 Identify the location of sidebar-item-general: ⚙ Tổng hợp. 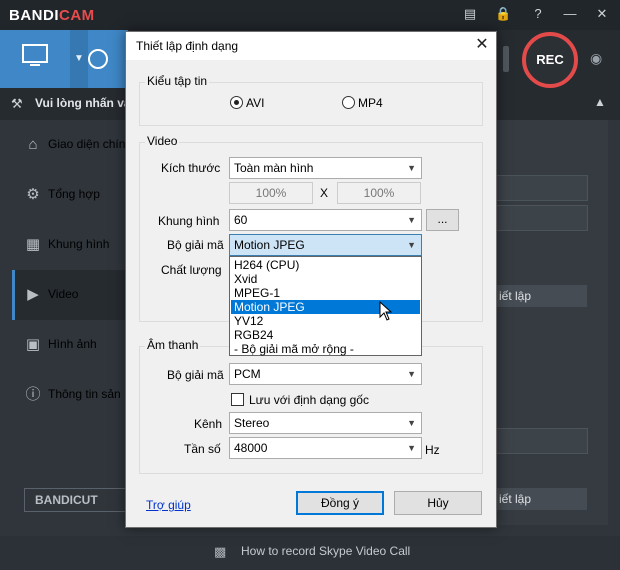
(74, 195).